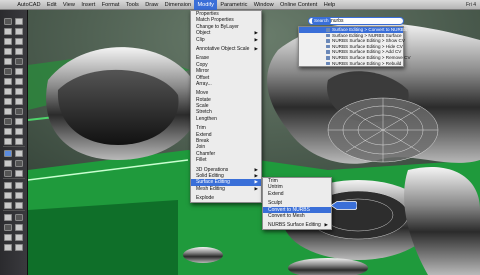 This screenshot has height=275, width=480. What do you see at coordinates (203, 99) in the screenshot?
I see `menu-item-label: Rotate` at bounding box center [203, 99].